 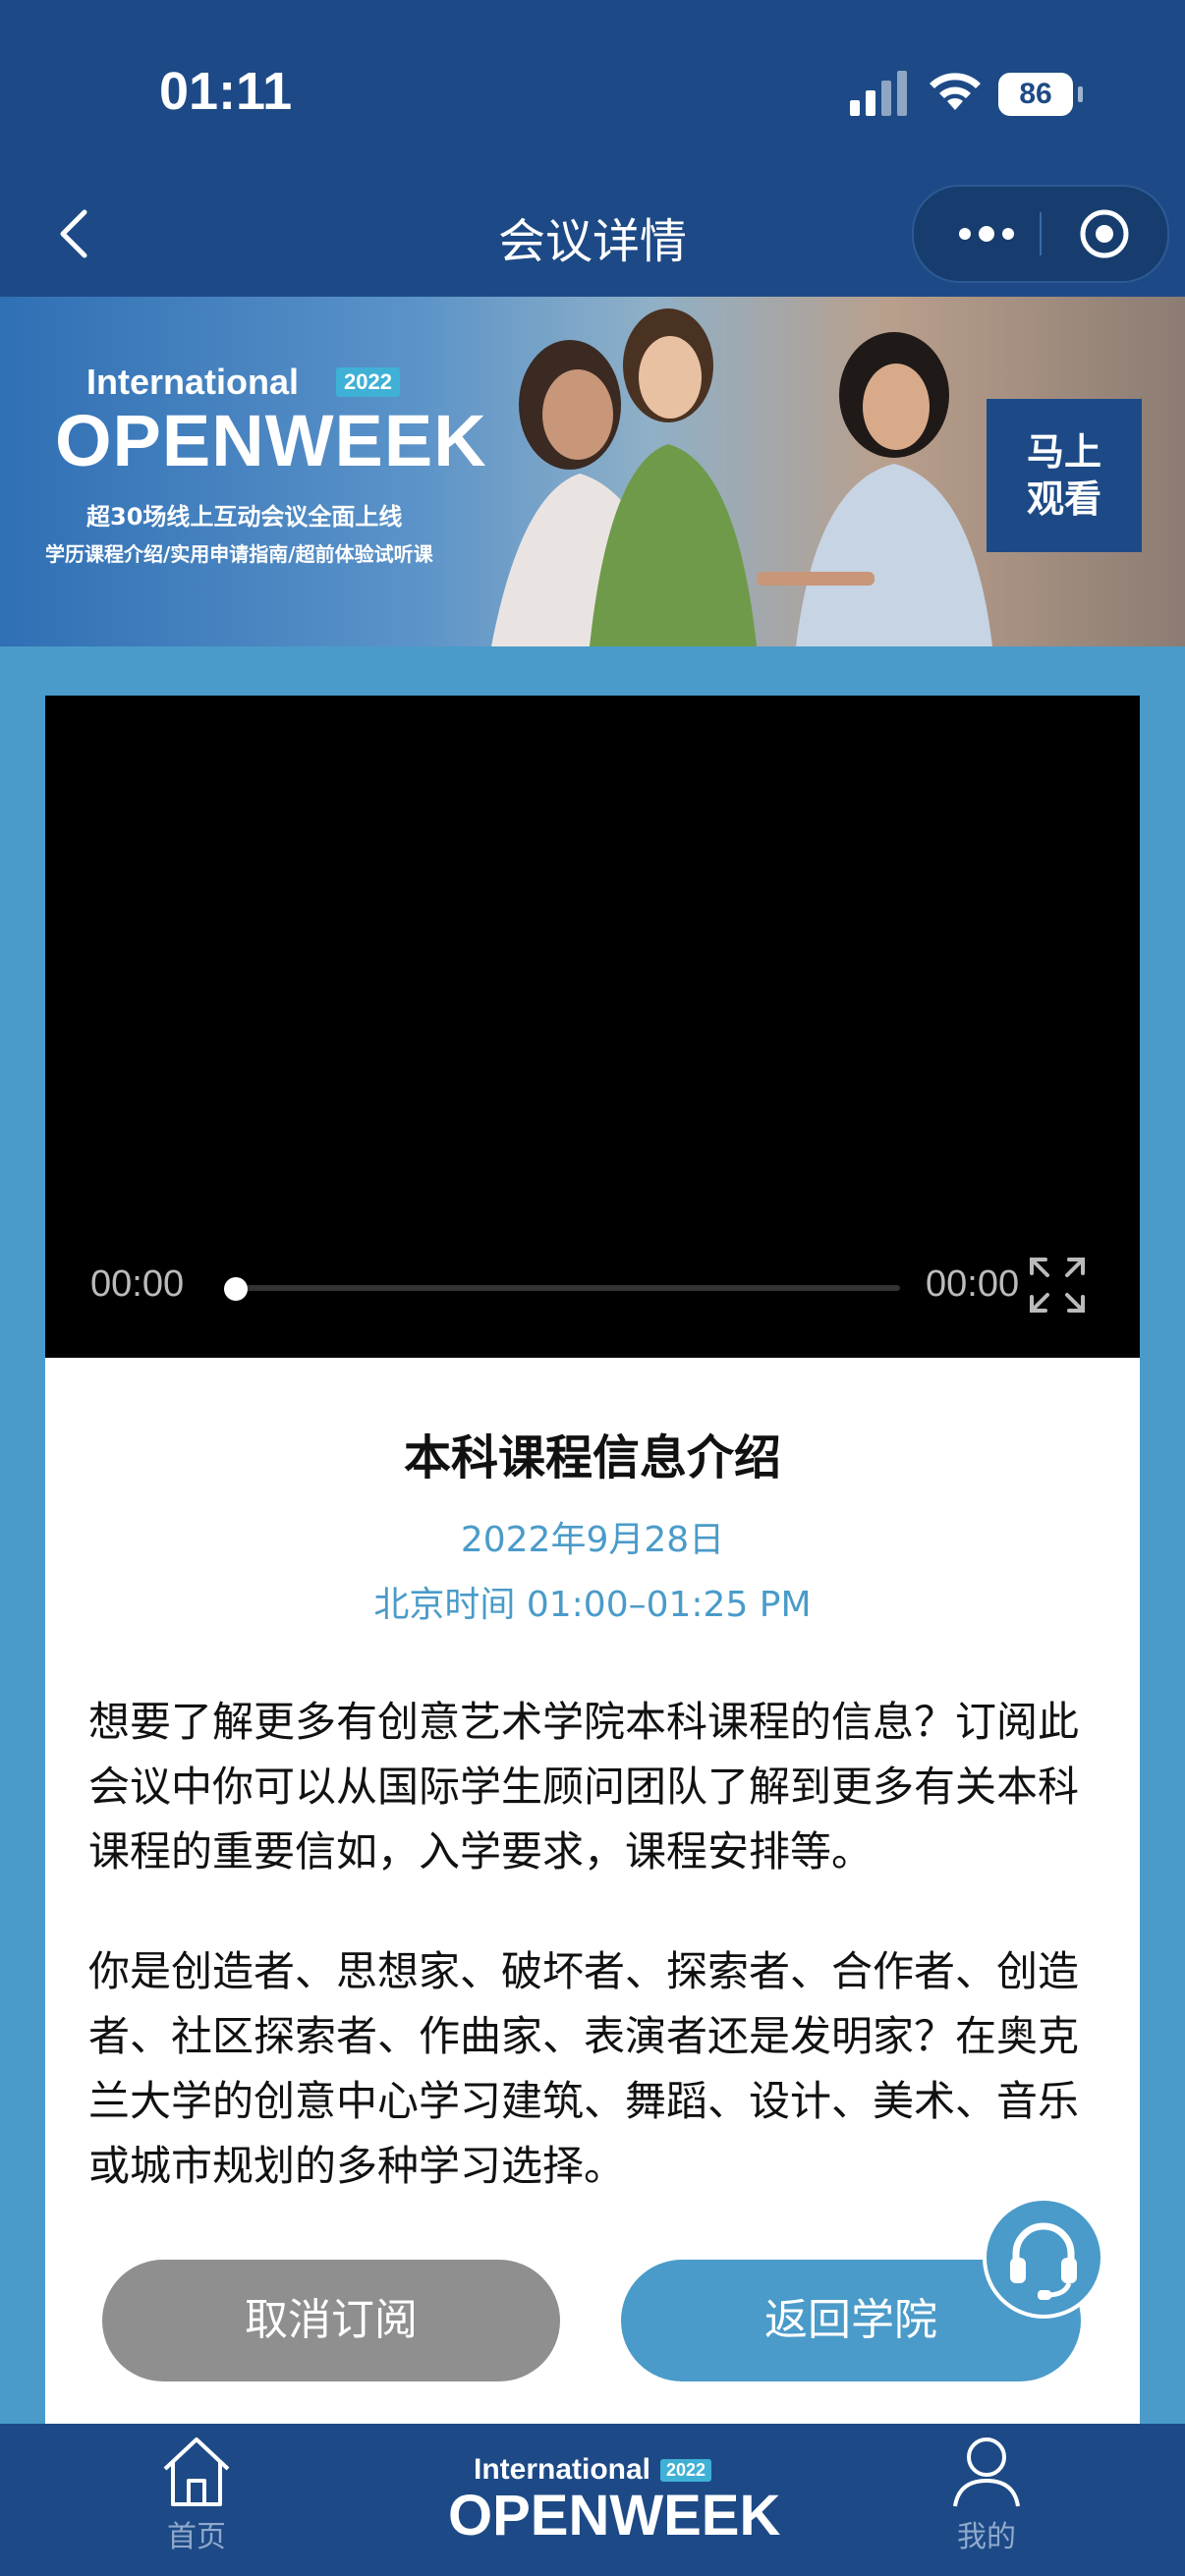 I want to click on bottom-tab-bar: 首页 International 2022 OPENWEEK 我的, so click(x=592, y=2500).